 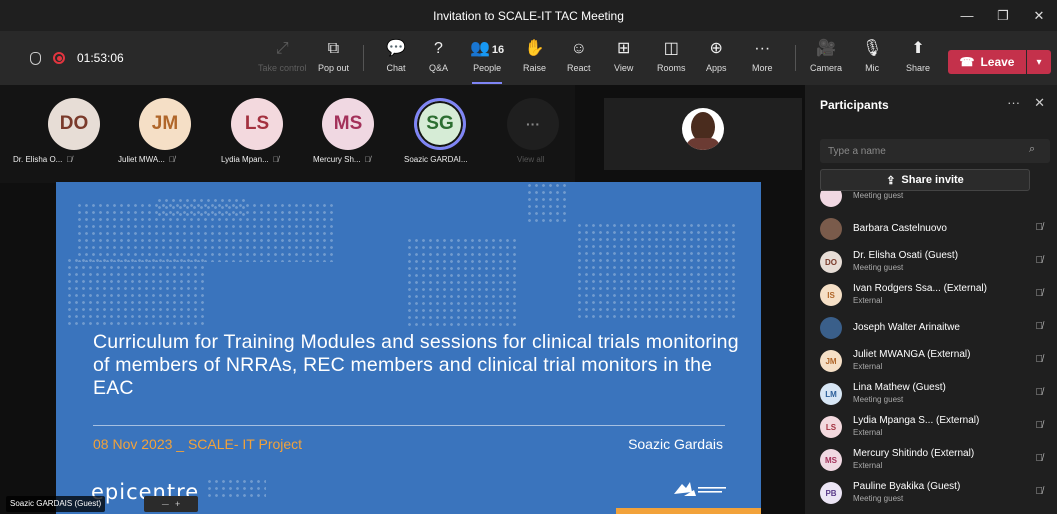 I want to click on avatar-ms: MS, so click(x=348, y=124).